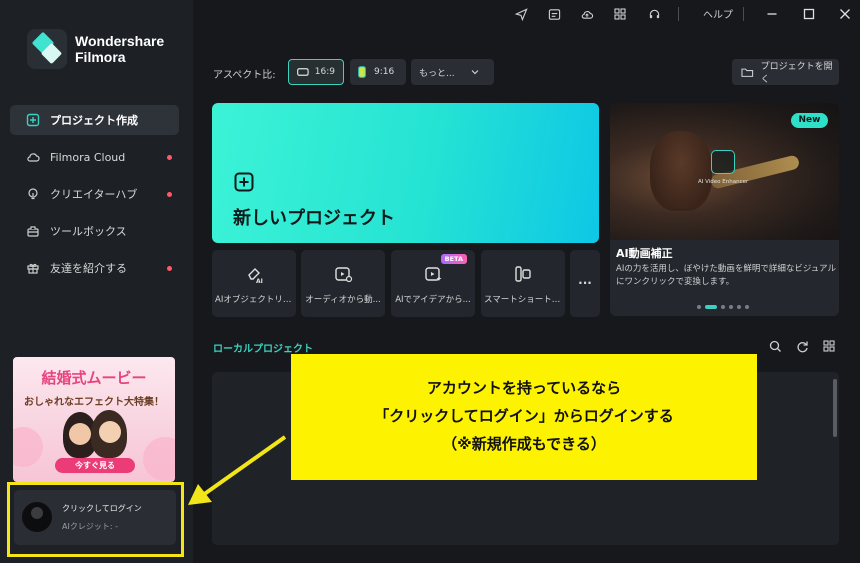  Describe the element at coordinates (524, 444) in the screenshot. I see `annotation-line-3: （※新規作成もできる）` at that location.